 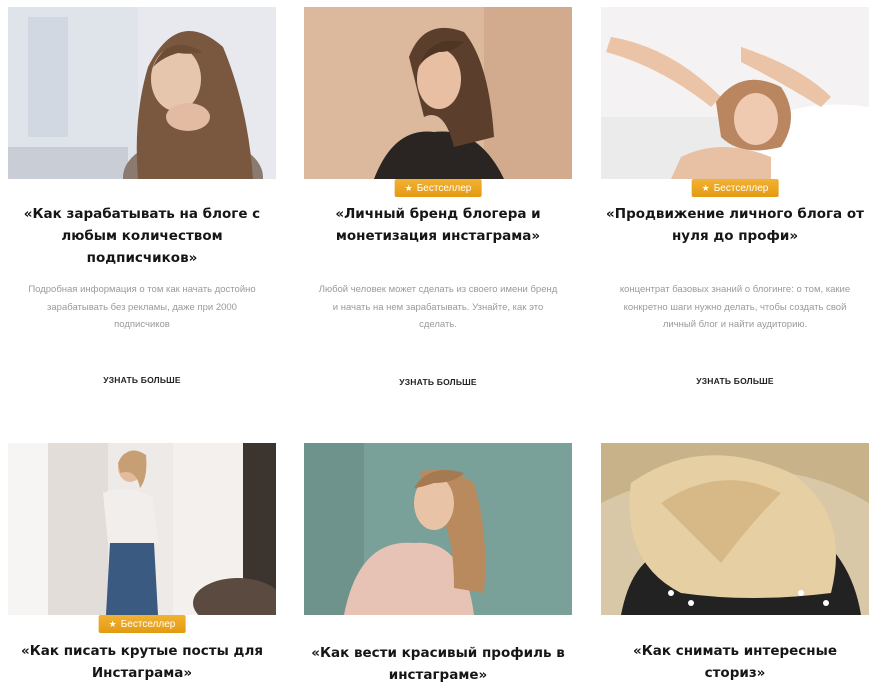 I want to click on course-title: «Как писать крутые посты для Инстаграма», so click(x=142, y=662).